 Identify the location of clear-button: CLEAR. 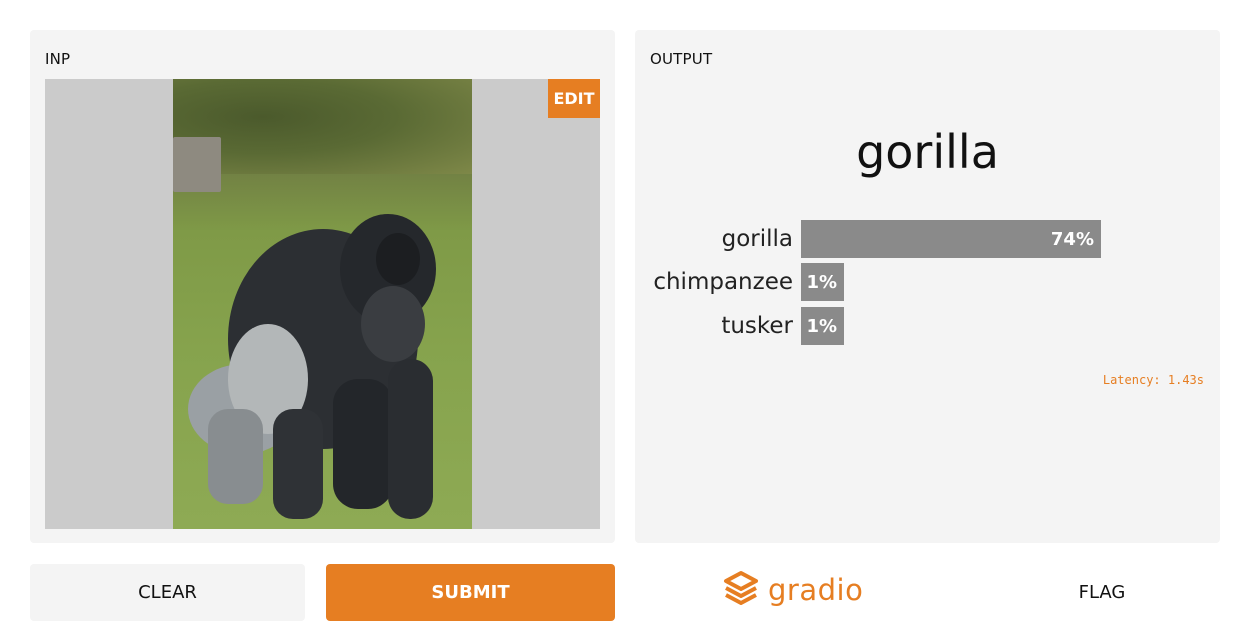
(167, 592).